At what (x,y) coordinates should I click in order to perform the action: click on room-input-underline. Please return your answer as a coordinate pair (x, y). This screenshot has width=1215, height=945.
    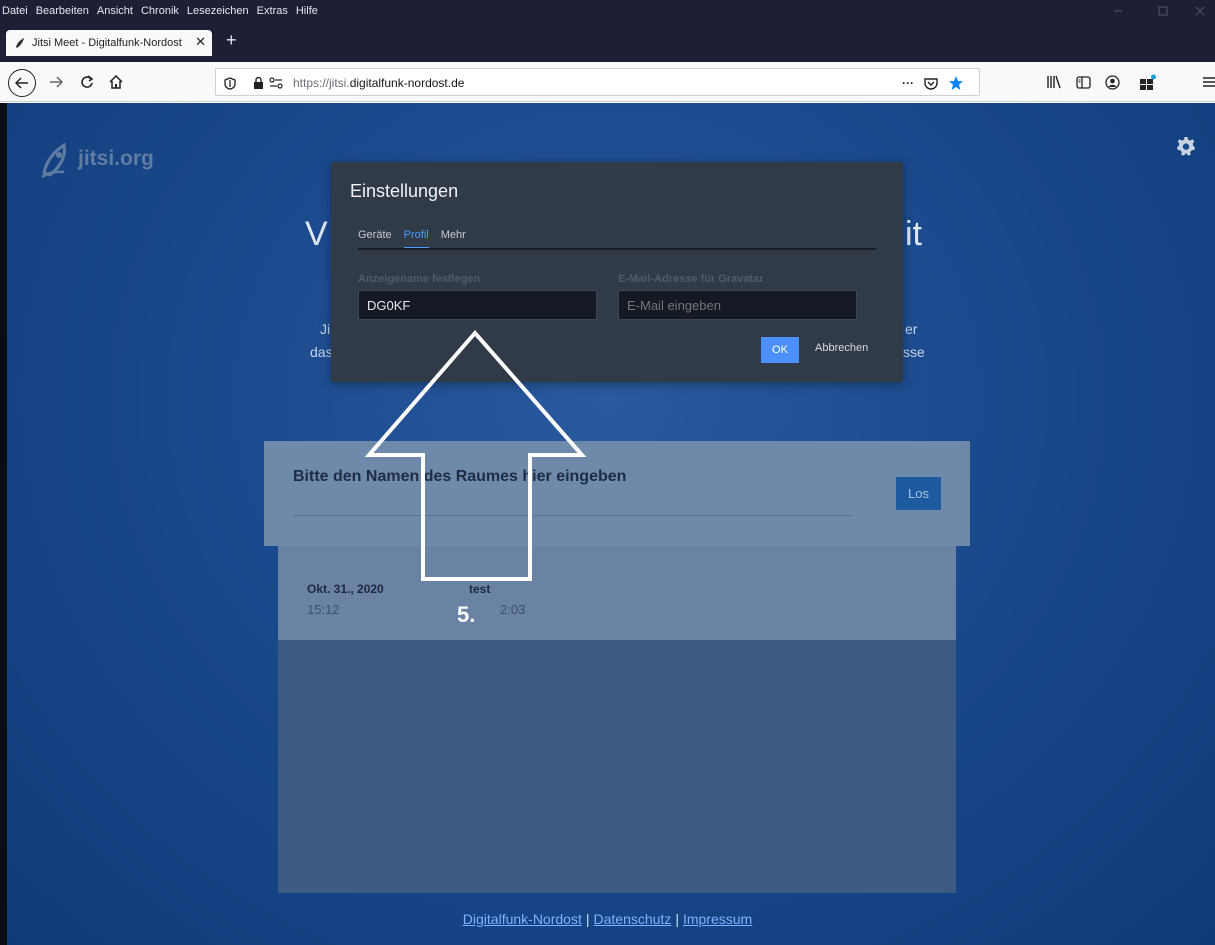
    Looking at the image, I should click on (573, 515).